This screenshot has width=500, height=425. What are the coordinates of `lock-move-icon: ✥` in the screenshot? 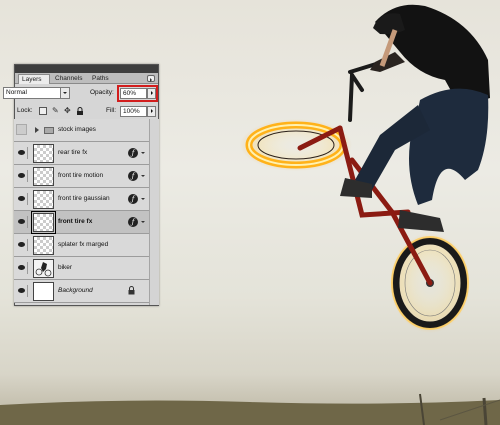 It's located at (68, 111).